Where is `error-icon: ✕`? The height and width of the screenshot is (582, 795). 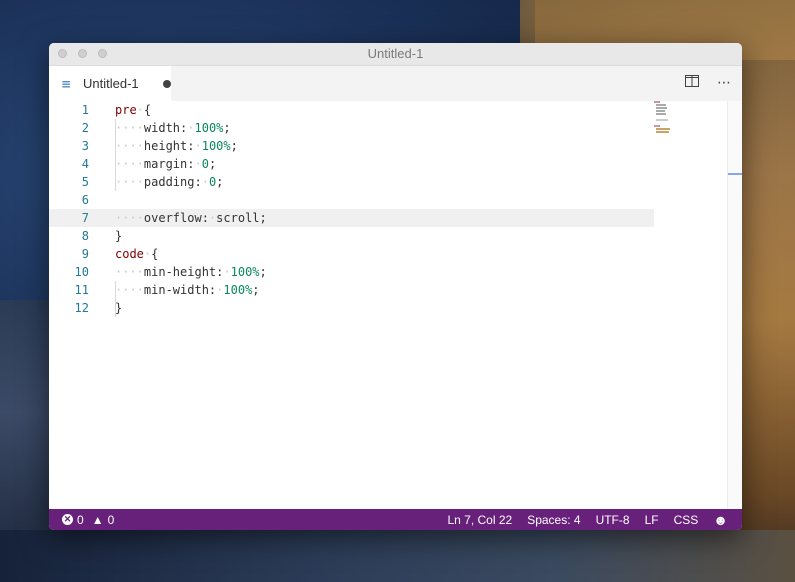 error-icon: ✕ is located at coordinates (67, 519).